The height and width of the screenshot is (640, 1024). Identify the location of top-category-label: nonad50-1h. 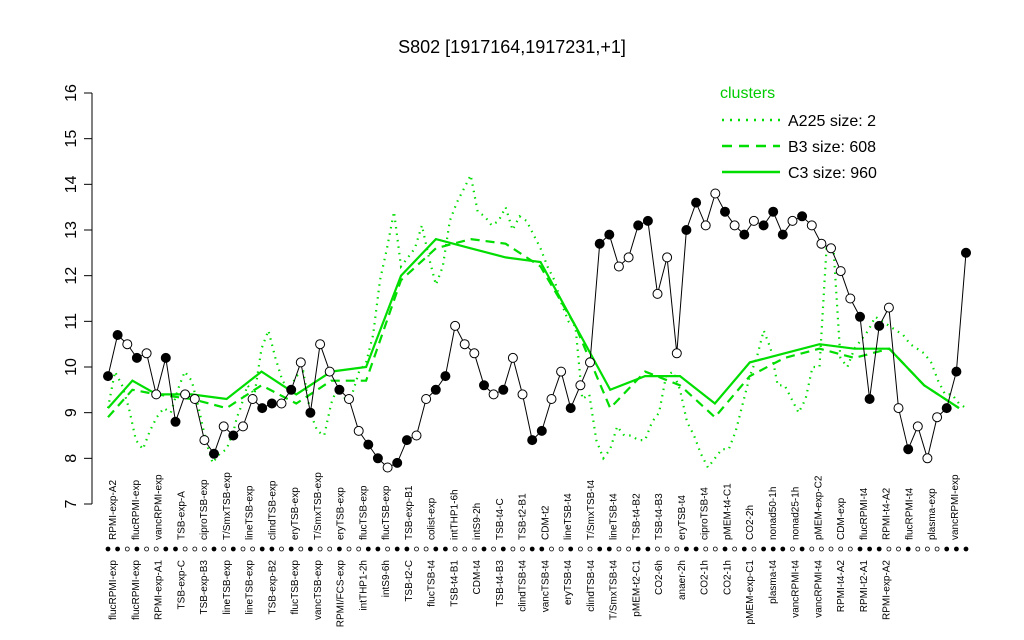
(773, 513).